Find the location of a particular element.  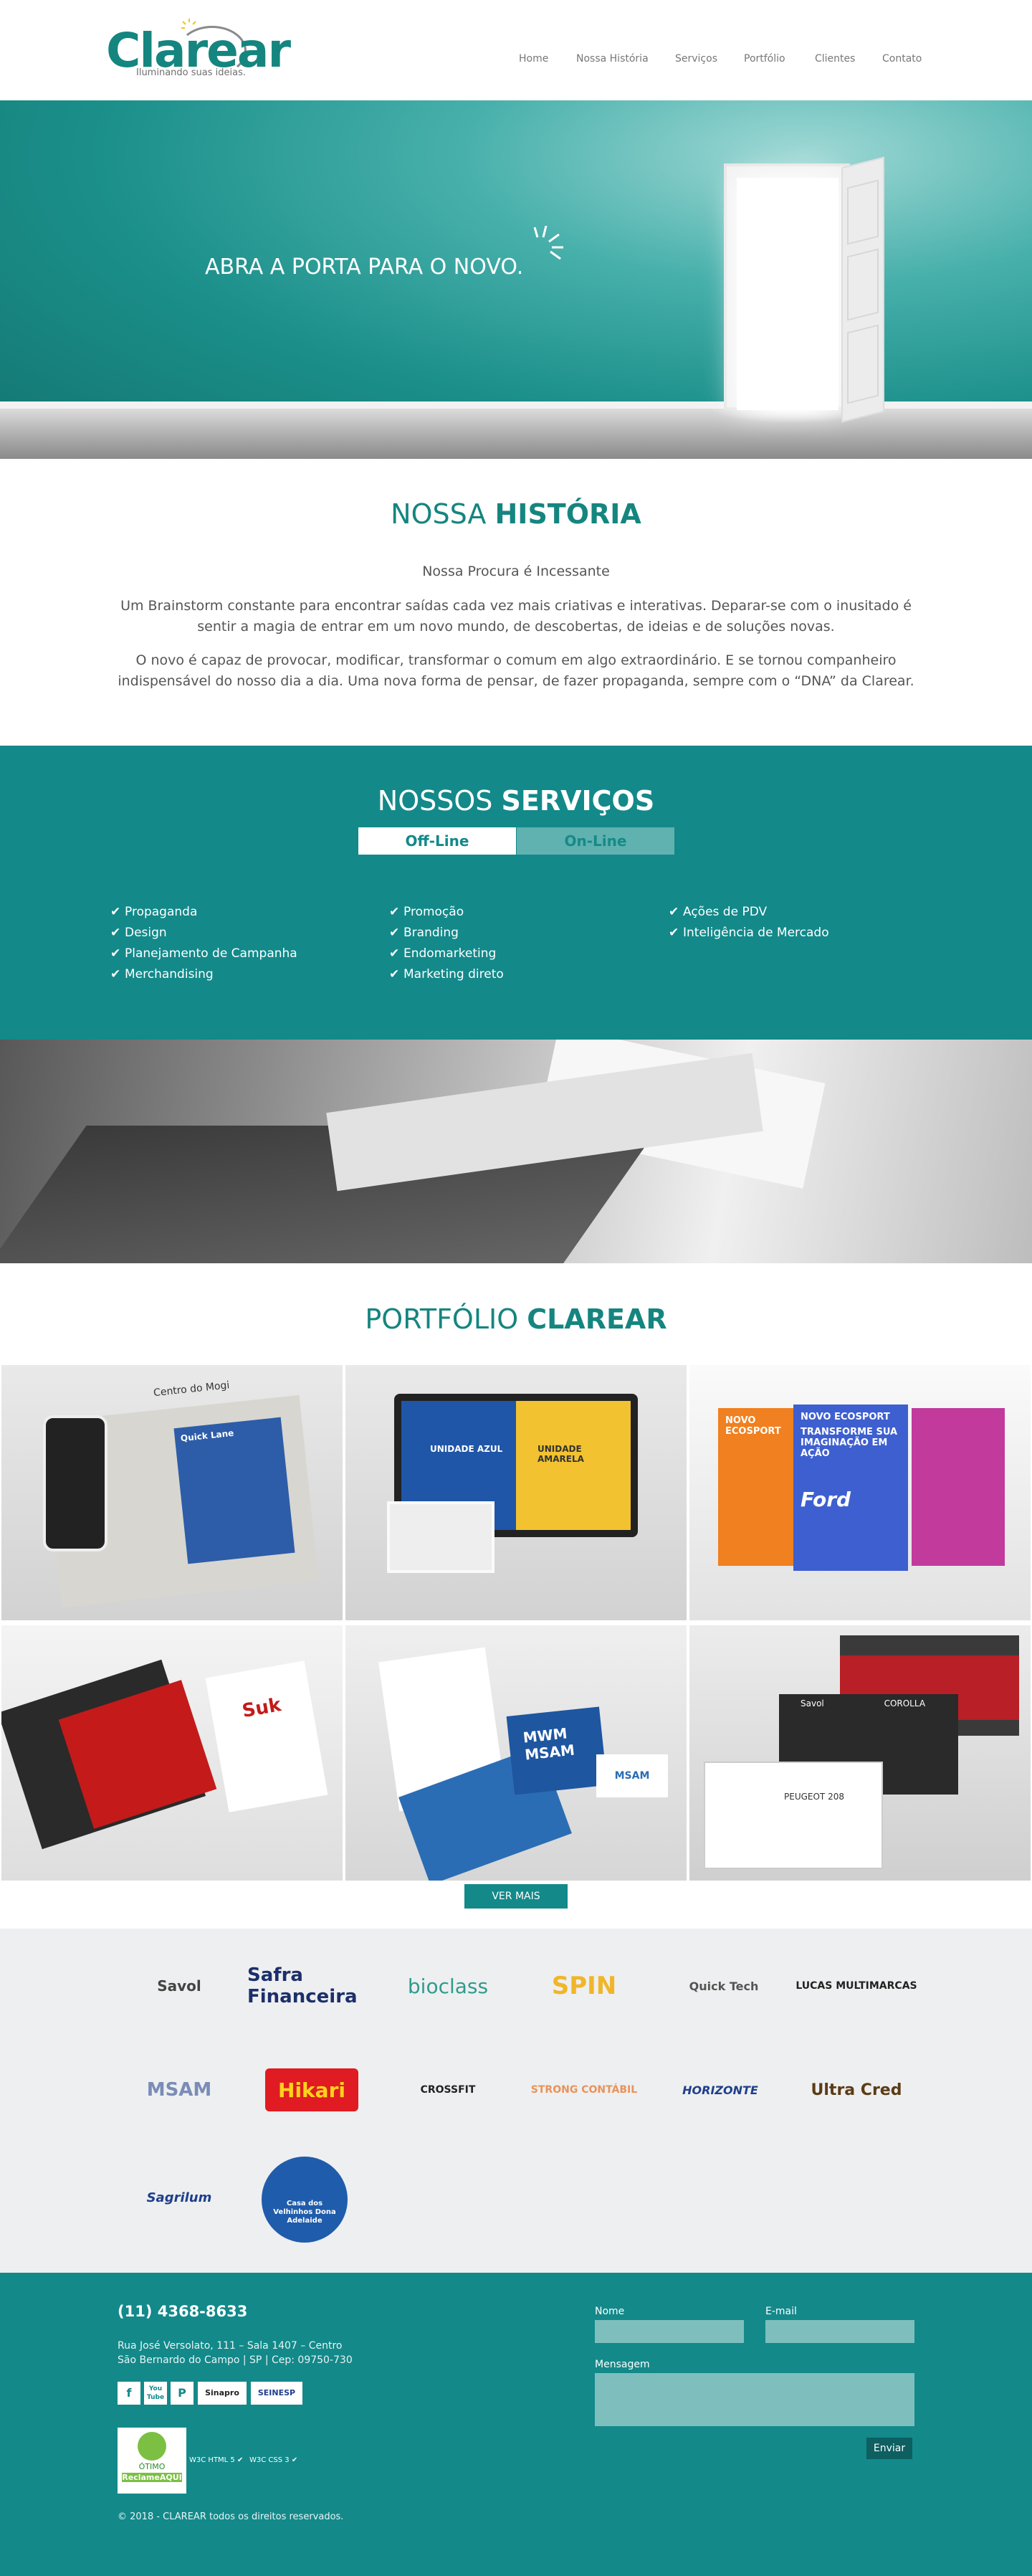

service-item: ✔ Promoção is located at coordinates (446, 913).